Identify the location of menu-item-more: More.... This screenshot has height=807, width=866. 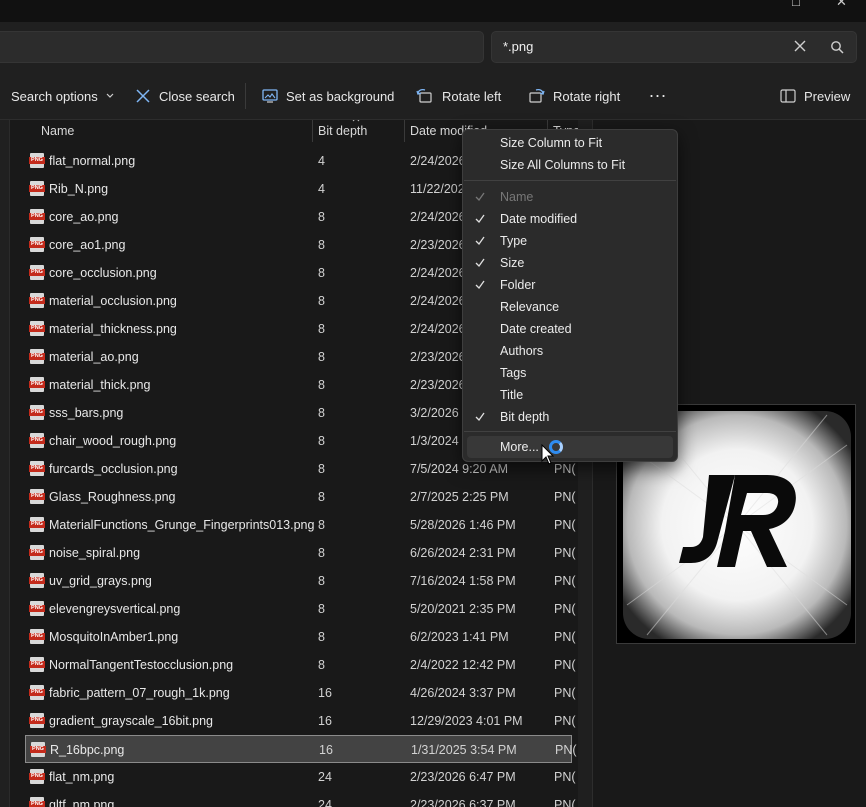
(570, 447).